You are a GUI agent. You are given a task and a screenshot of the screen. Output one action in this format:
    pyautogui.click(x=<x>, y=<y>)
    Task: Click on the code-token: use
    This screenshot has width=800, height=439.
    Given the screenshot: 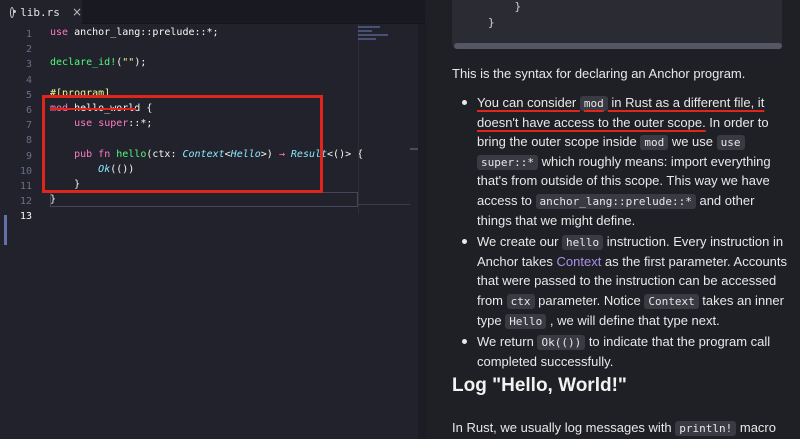 What is the action you would take?
    pyautogui.click(x=59, y=32)
    